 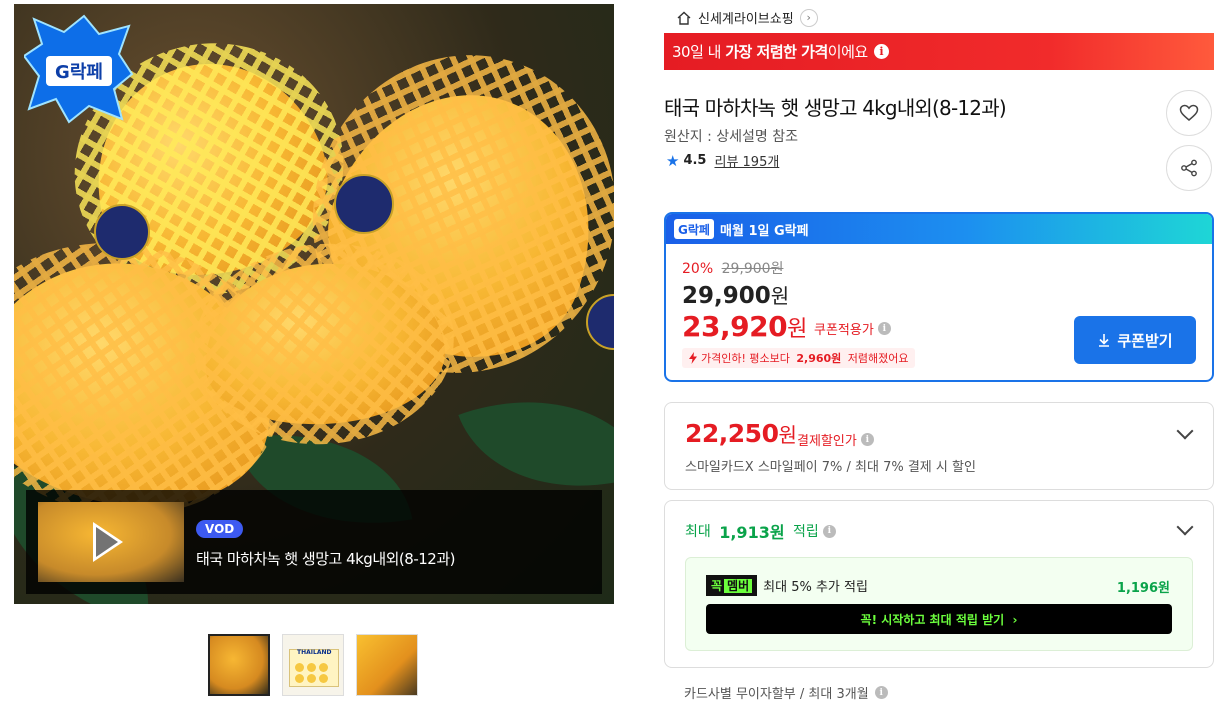 I want to click on rating-row: ★ 4.5 리뷰 195개, so click(x=722, y=161).